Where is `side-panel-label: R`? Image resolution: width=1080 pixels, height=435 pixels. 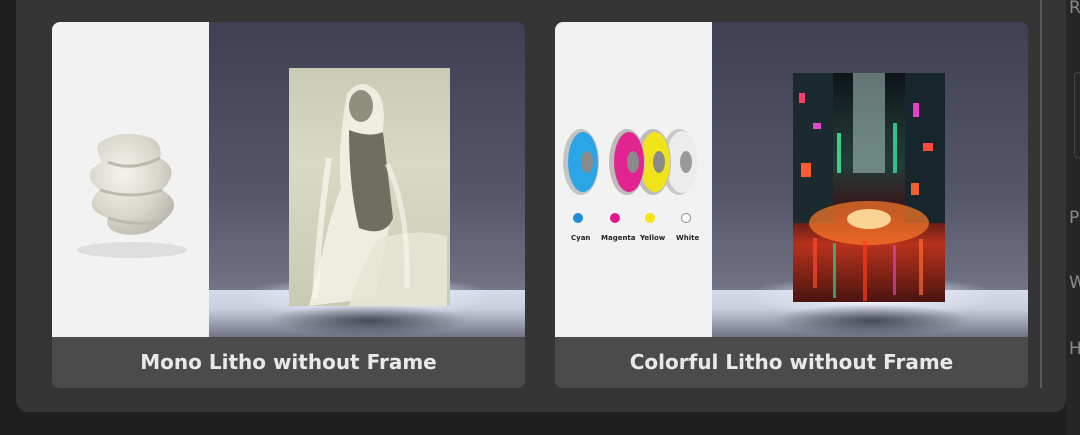 side-panel-label: R is located at coordinates (1074, 9).